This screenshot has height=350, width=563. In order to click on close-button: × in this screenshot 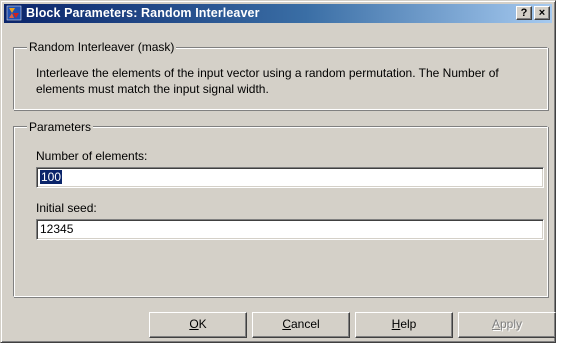, I will do `click(542, 13)`.